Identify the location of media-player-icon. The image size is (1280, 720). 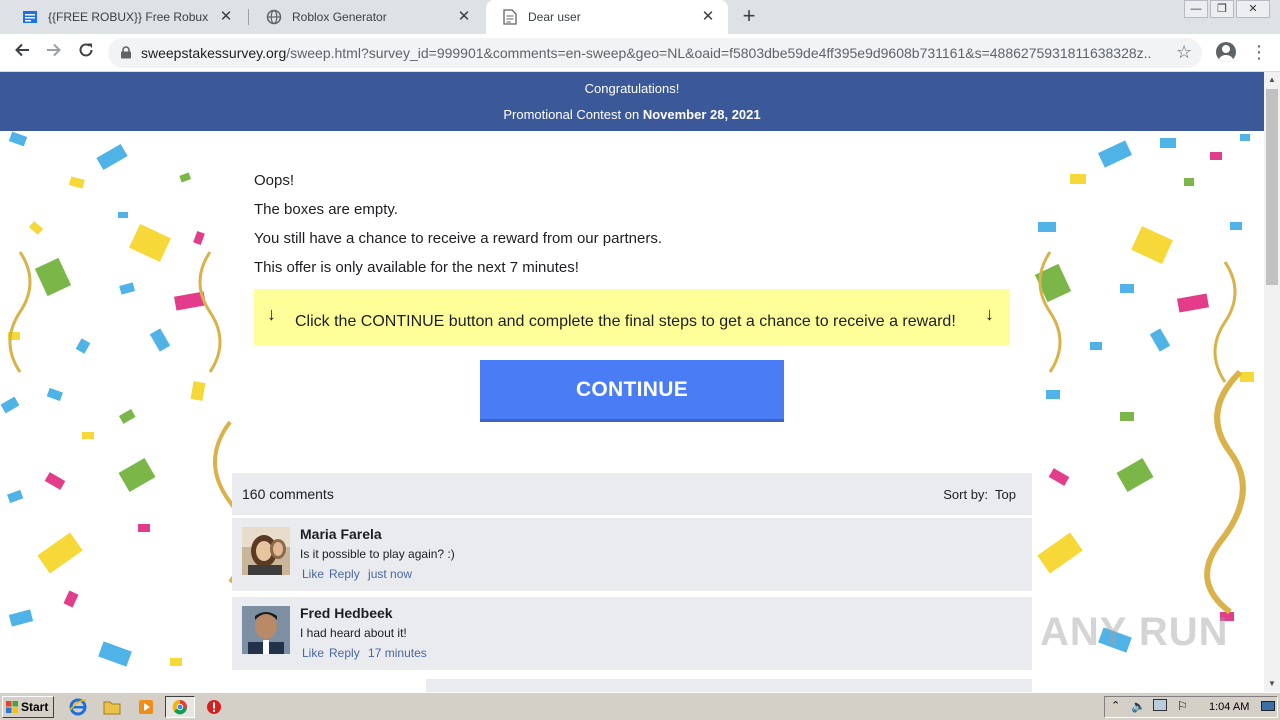
(146, 707).